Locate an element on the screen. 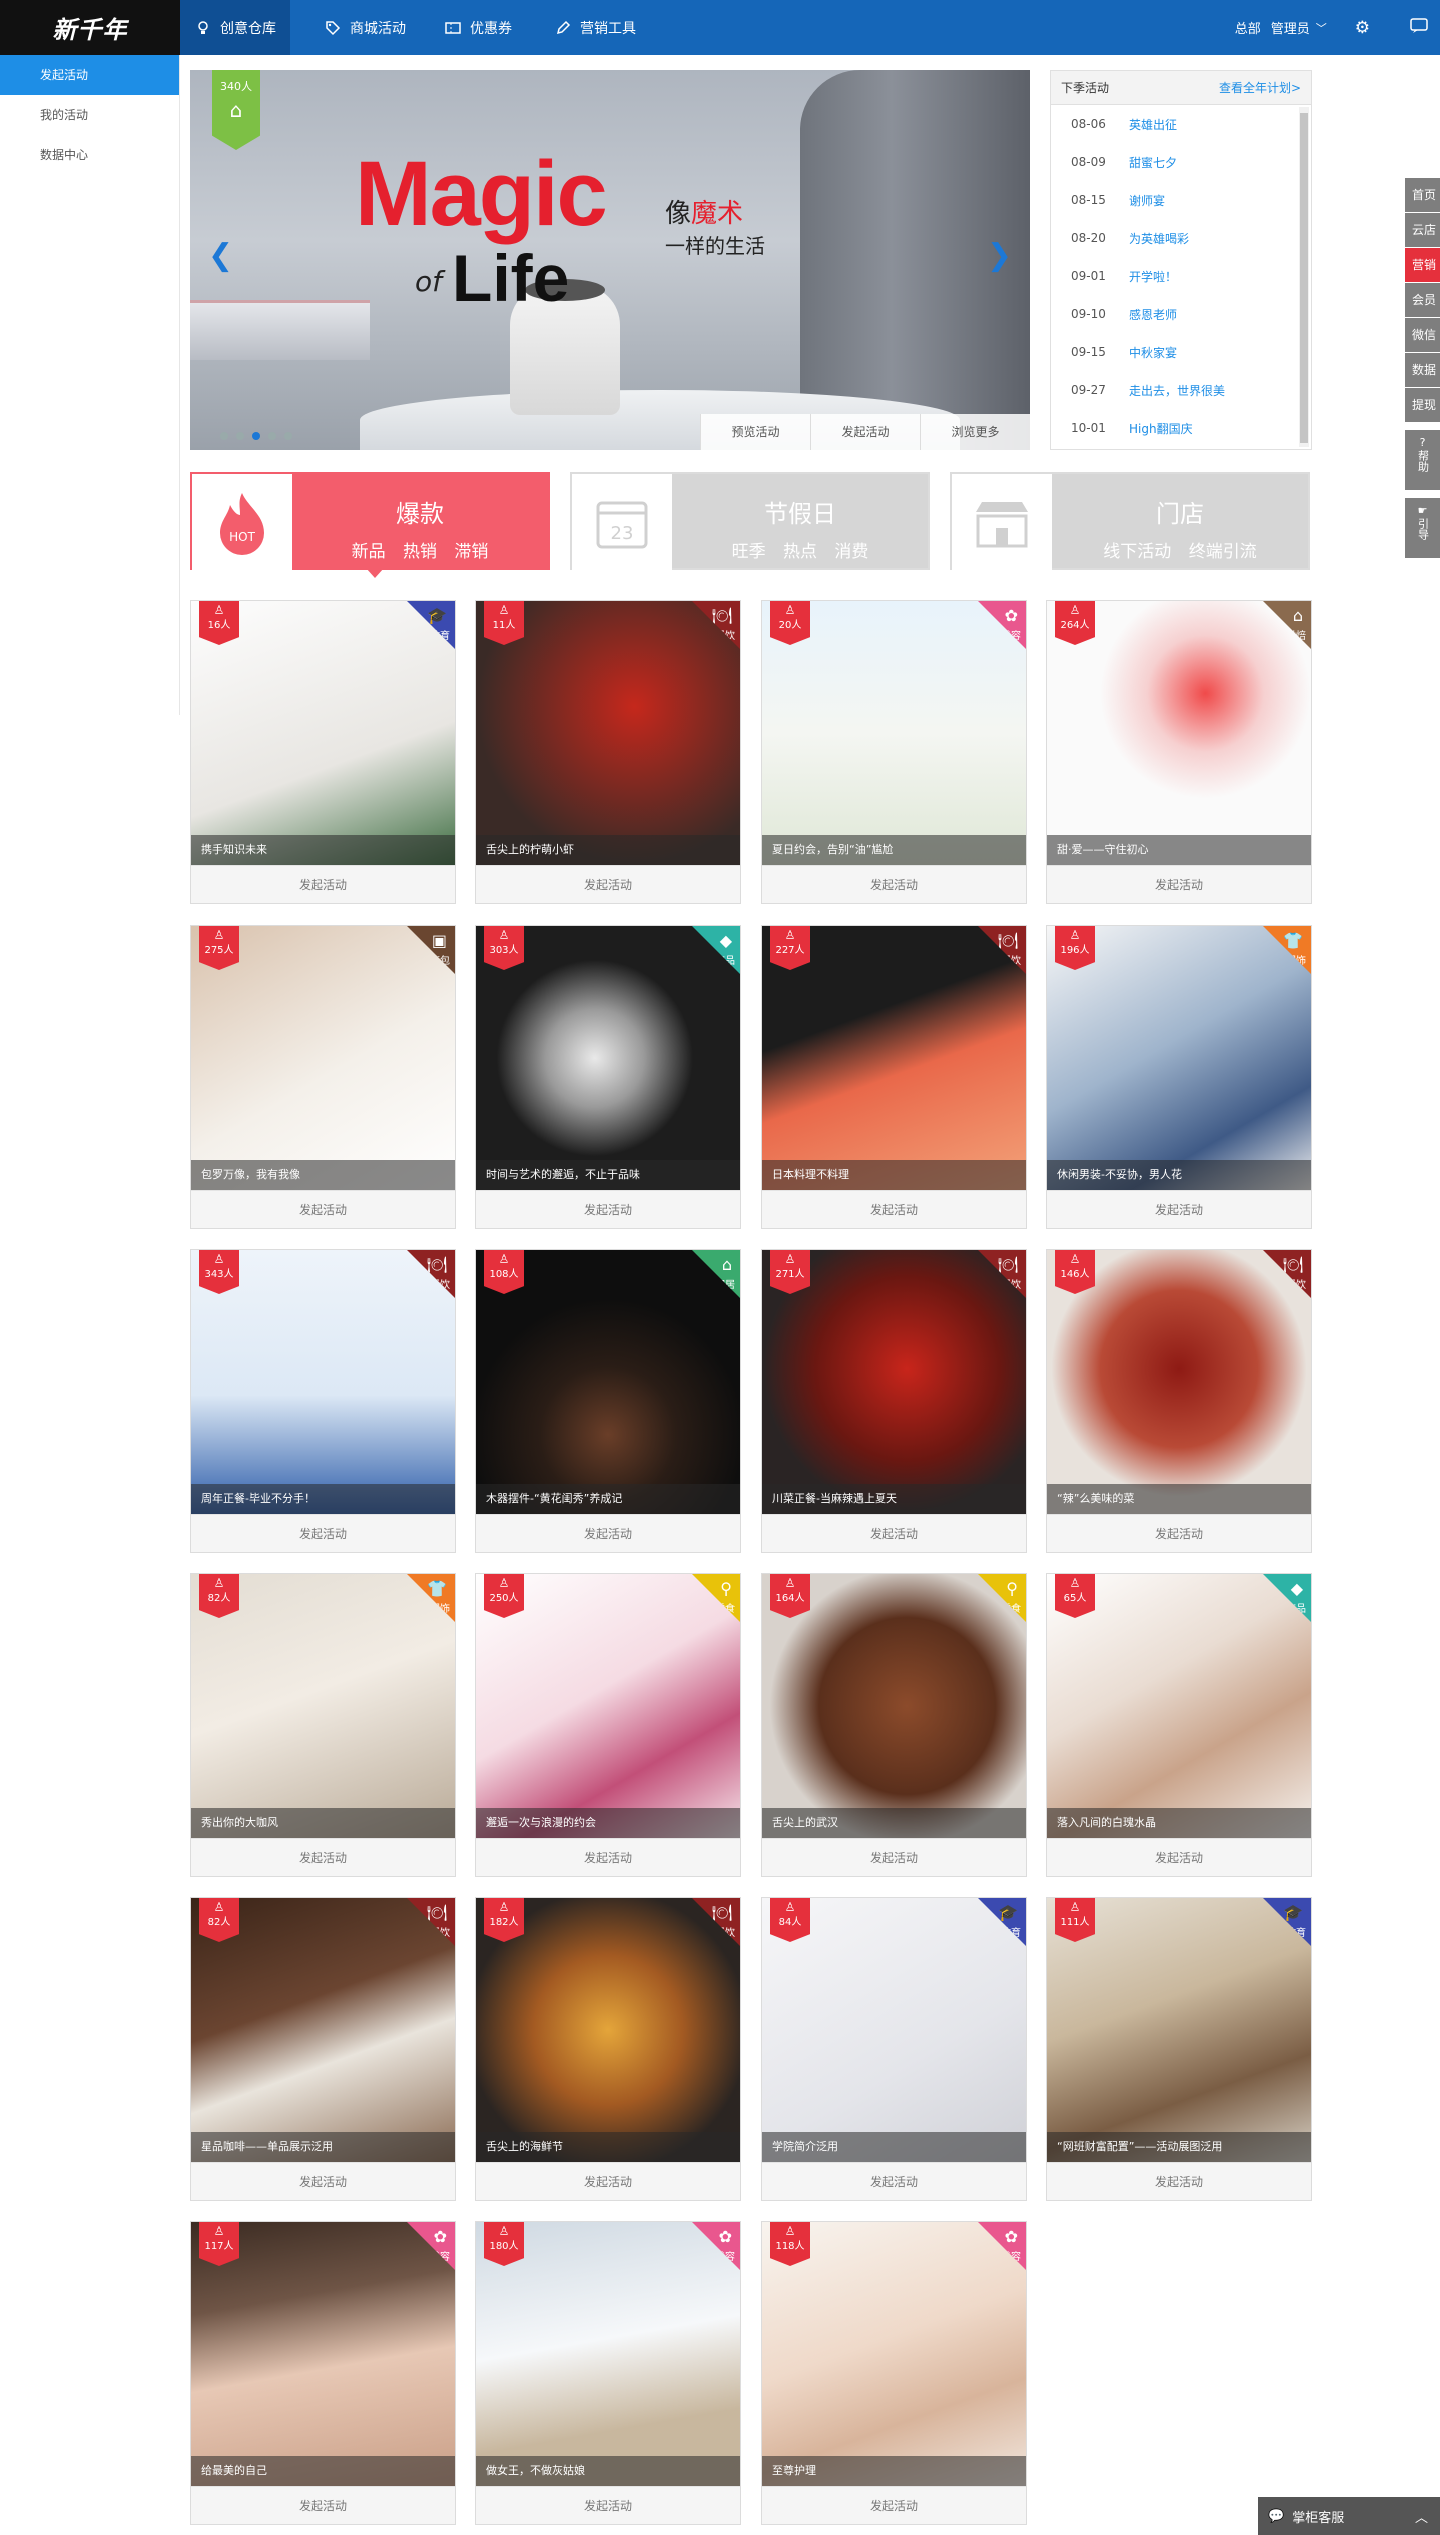  schedule-activity-link: 谢师宴 is located at coordinates (1147, 200).